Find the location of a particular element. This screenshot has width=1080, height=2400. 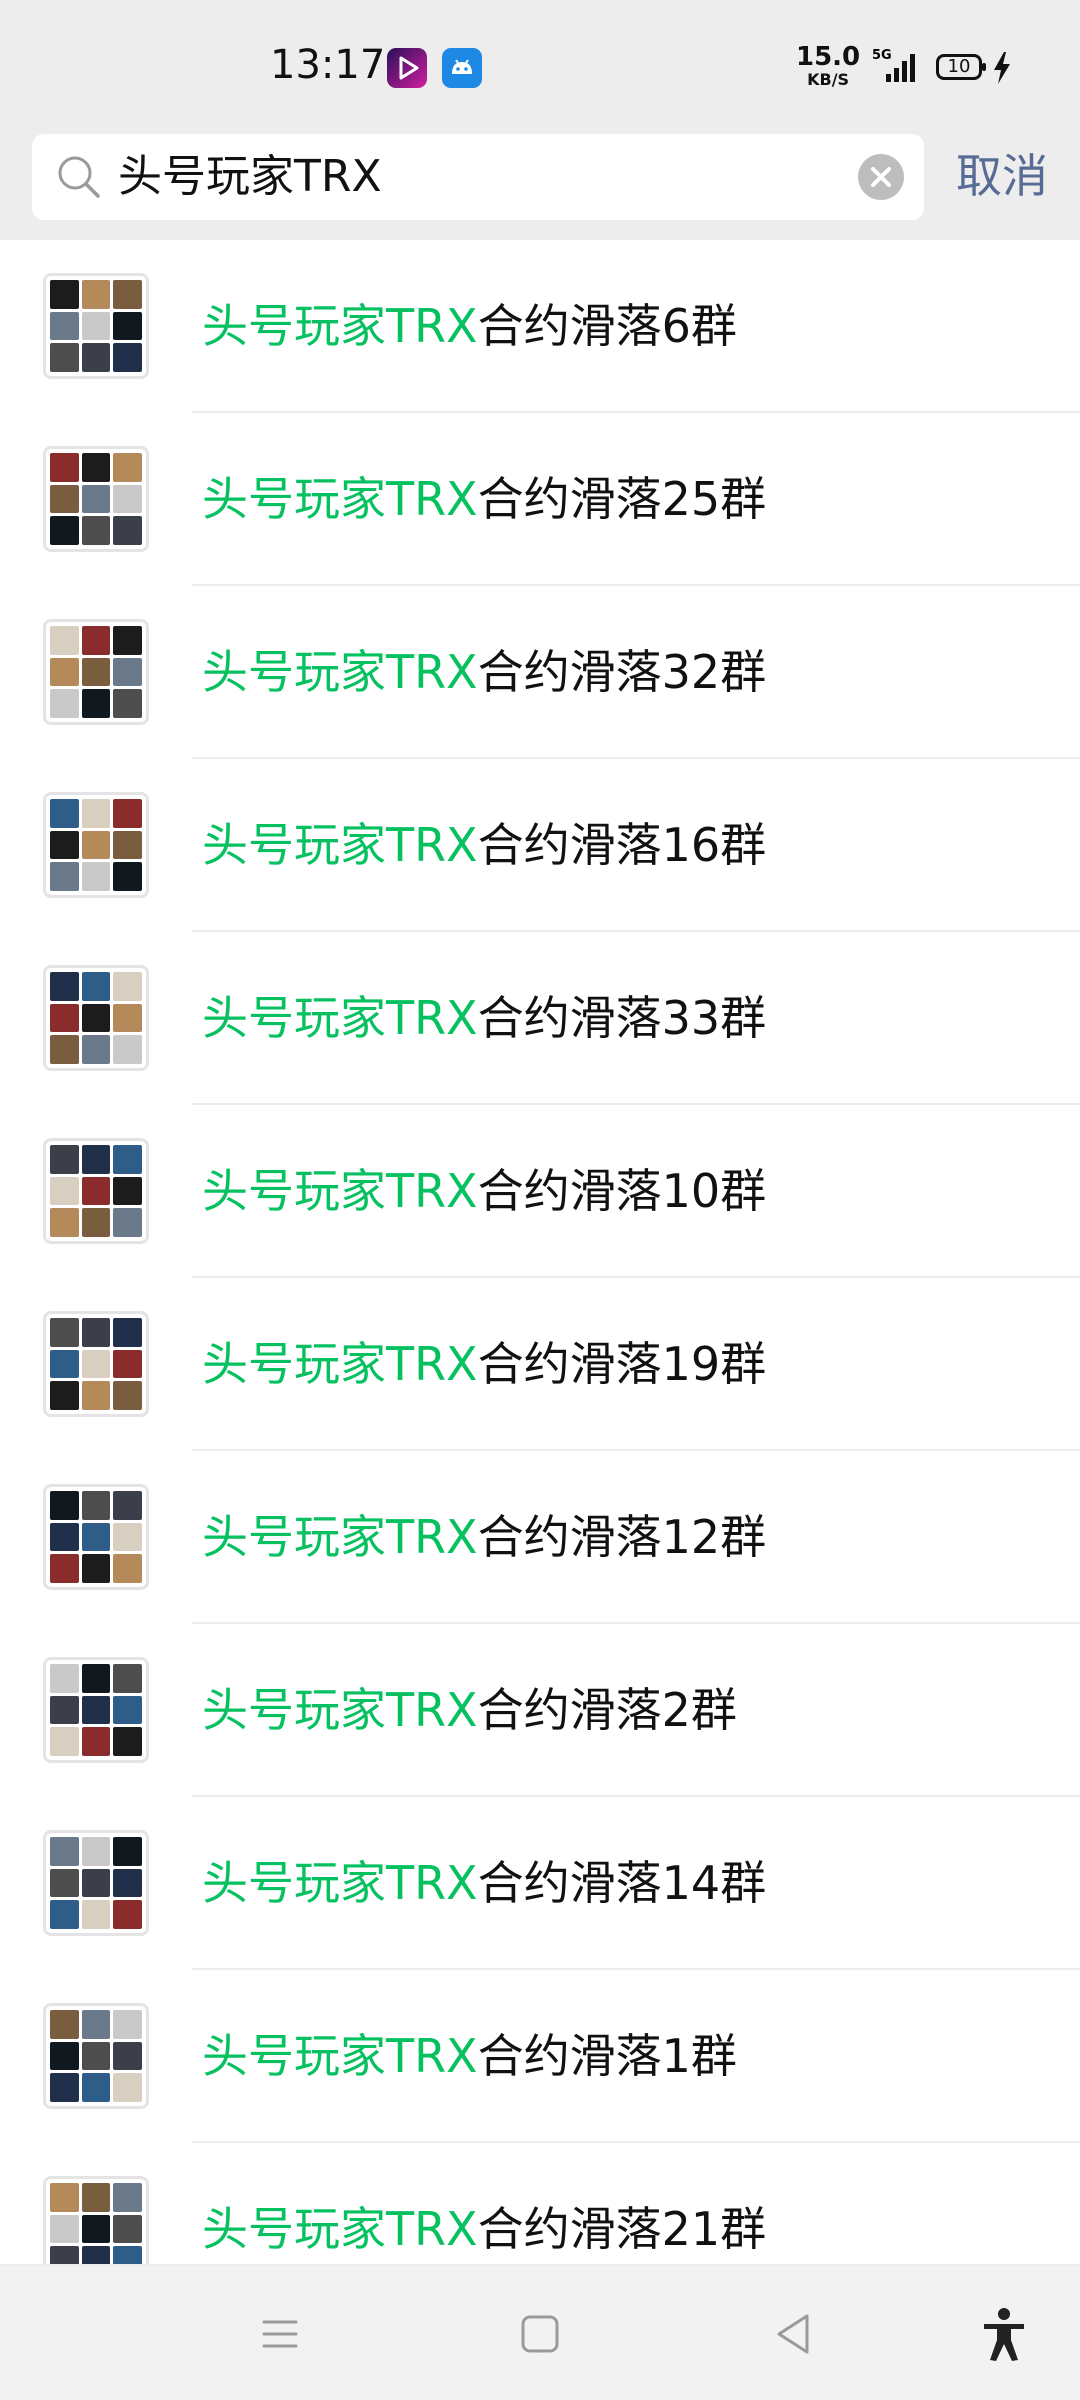

clear-icon is located at coordinates (881, 177).